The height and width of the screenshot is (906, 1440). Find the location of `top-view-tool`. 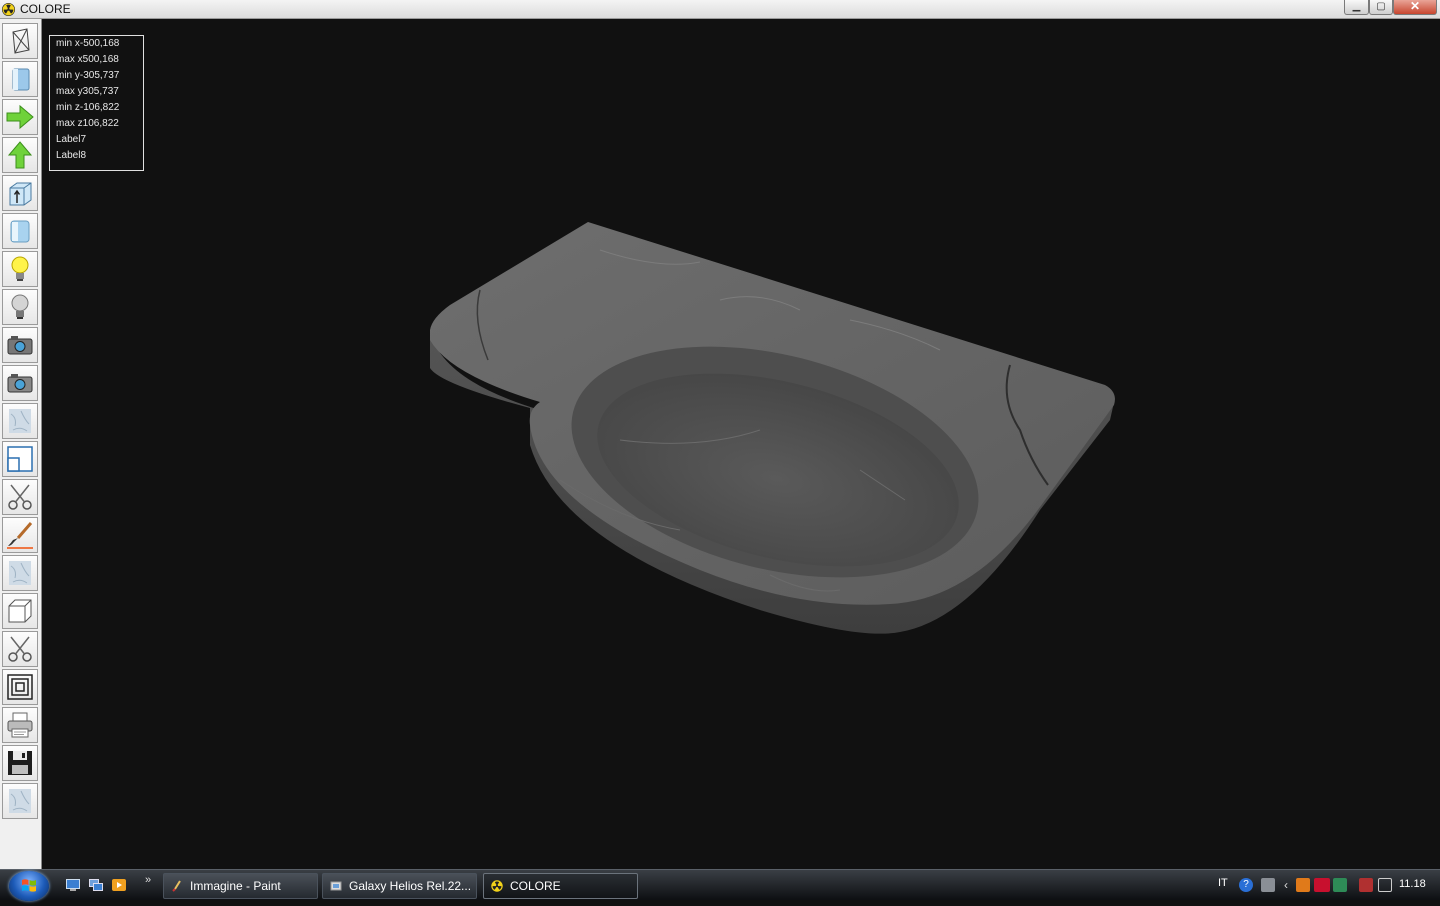

top-view-tool is located at coordinates (20, 193).